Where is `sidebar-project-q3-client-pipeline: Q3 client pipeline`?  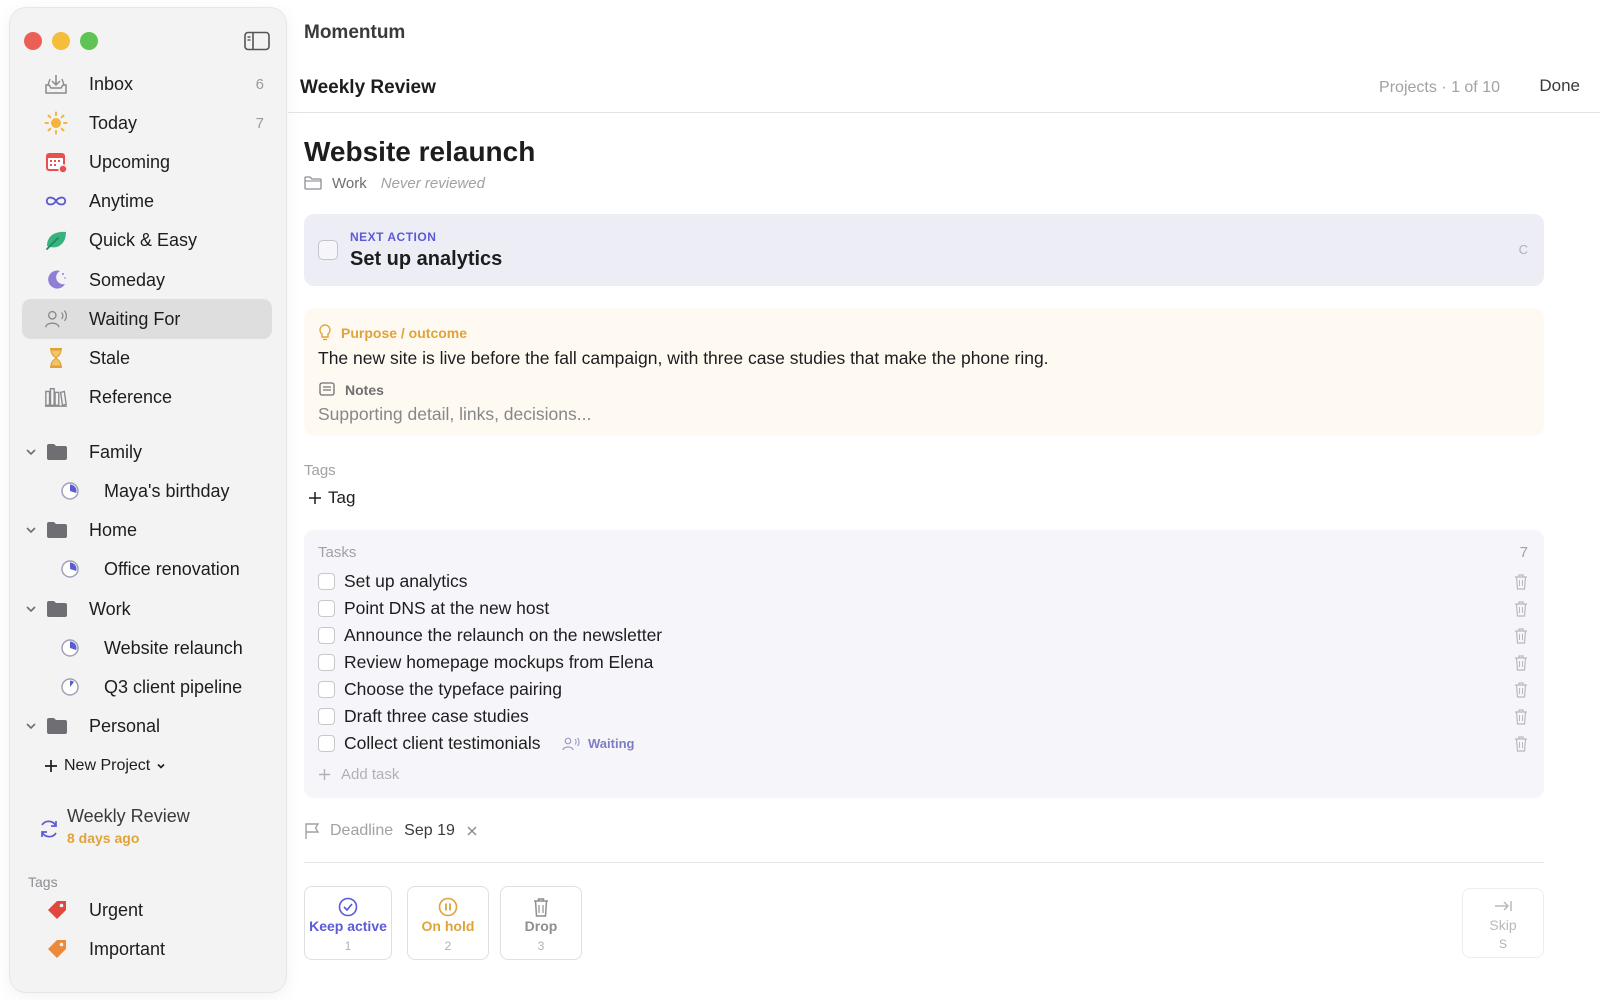 sidebar-project-q3-client-pipeline: Q3 client pipeline is located at coordinates (147, 687).